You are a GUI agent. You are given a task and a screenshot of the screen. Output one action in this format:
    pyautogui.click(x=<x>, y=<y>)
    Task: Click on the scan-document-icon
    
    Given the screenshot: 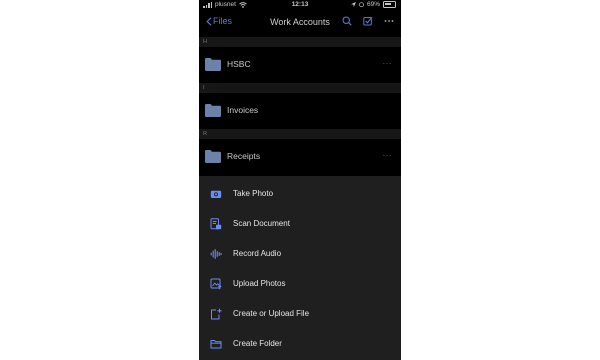 What is the action you would take?
    pyautogui.click(x=216, y=224)
    